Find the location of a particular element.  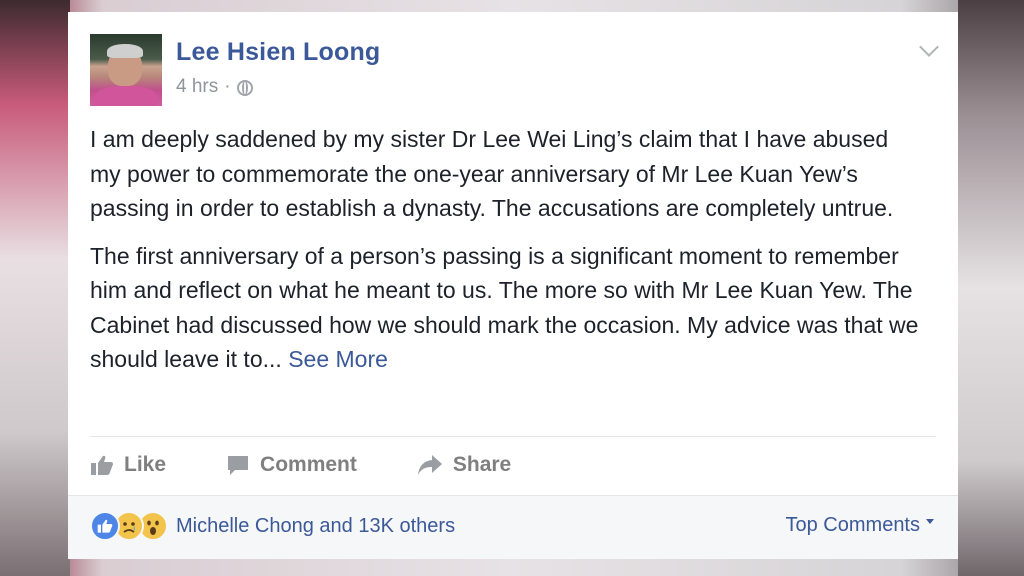

background-blur-left is located at coordinates (35, 288).